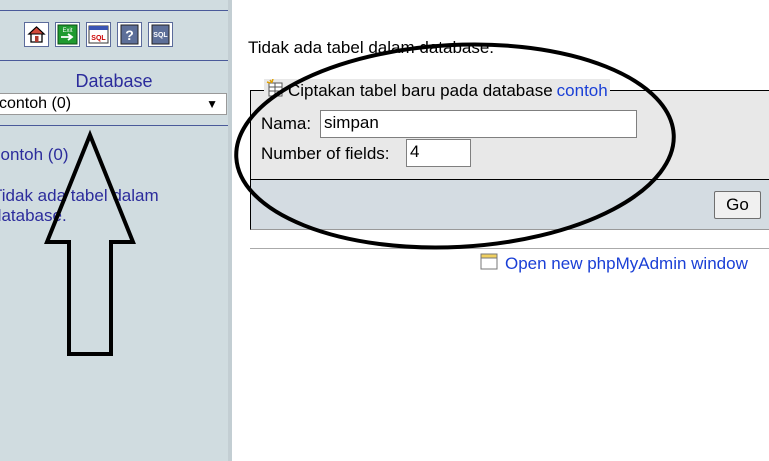 This screenshot has width=769, height=461. What do you see at coordinates (582, 91) in the screenshot?
I see `create-table-db-link: contoh` at bounding box center [582, 91].